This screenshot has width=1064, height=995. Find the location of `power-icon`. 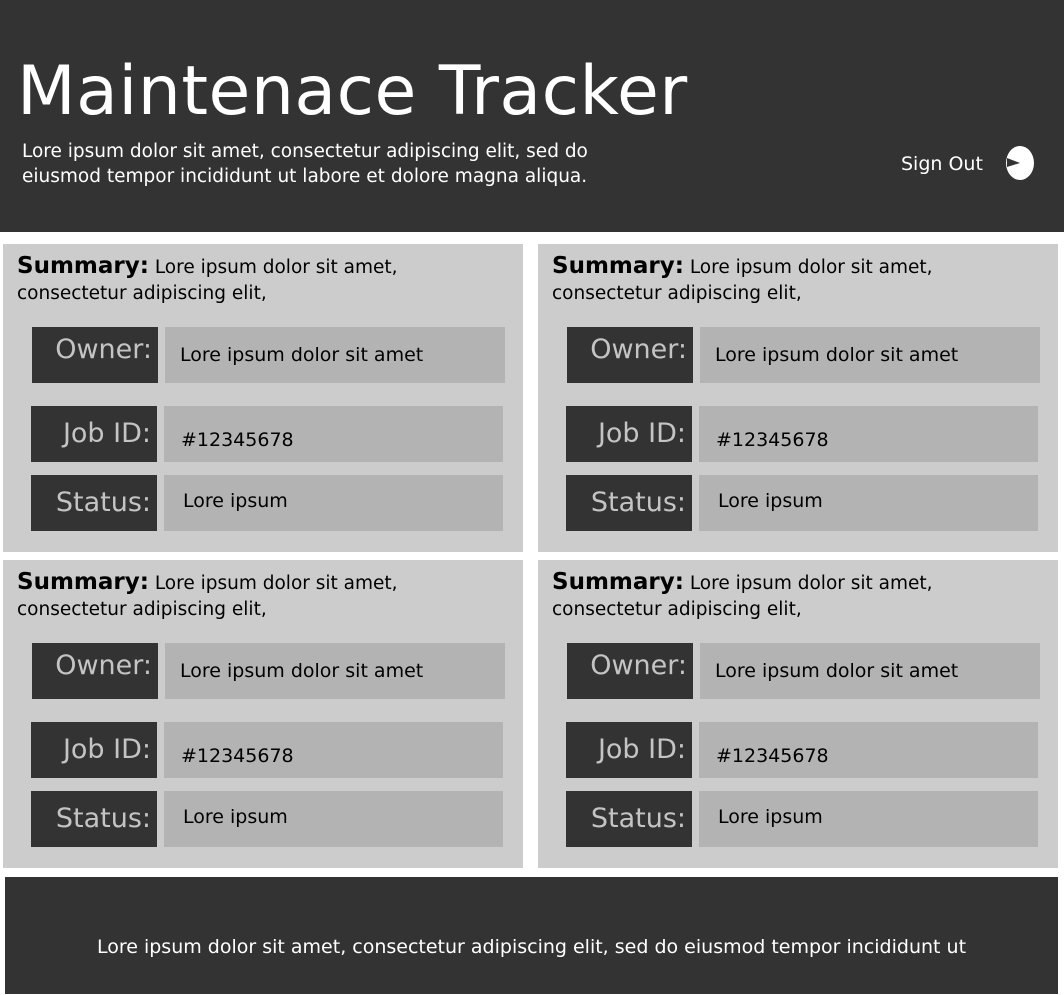

power-icon is located at coordinates (1020, 163).